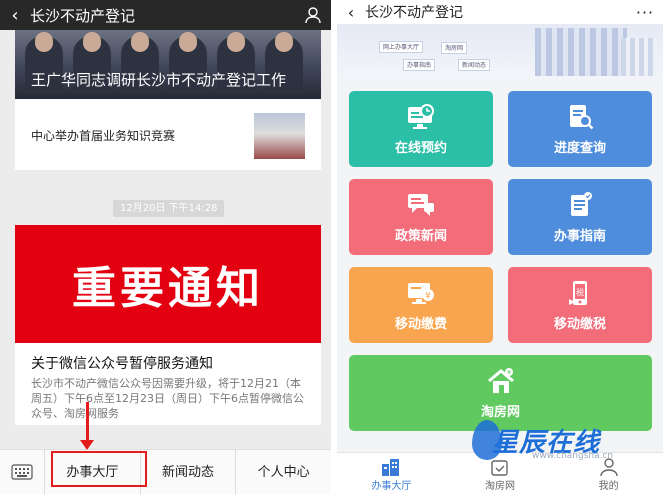  I want to click on left-topbar: ‹ 长沙不动产登记, so click(165, 15).